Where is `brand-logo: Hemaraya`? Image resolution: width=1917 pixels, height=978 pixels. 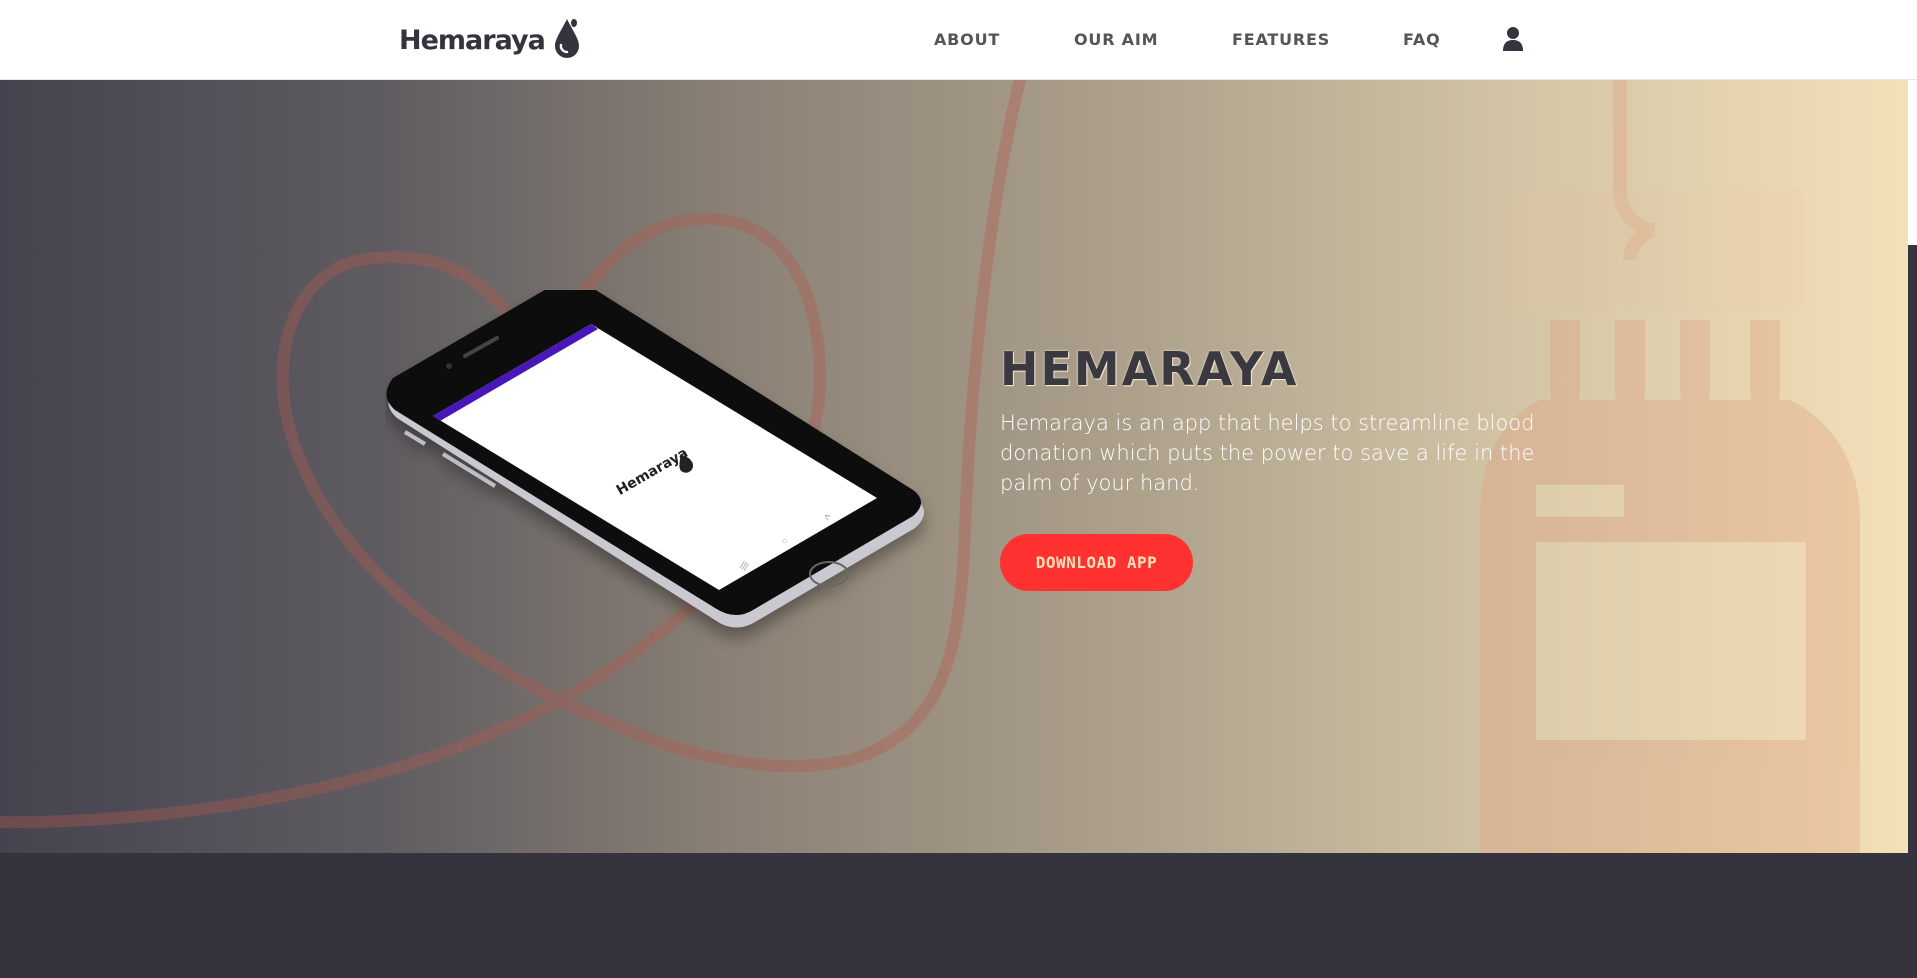
brand-logo: Hemaraya is located at coordinates (490, 40).